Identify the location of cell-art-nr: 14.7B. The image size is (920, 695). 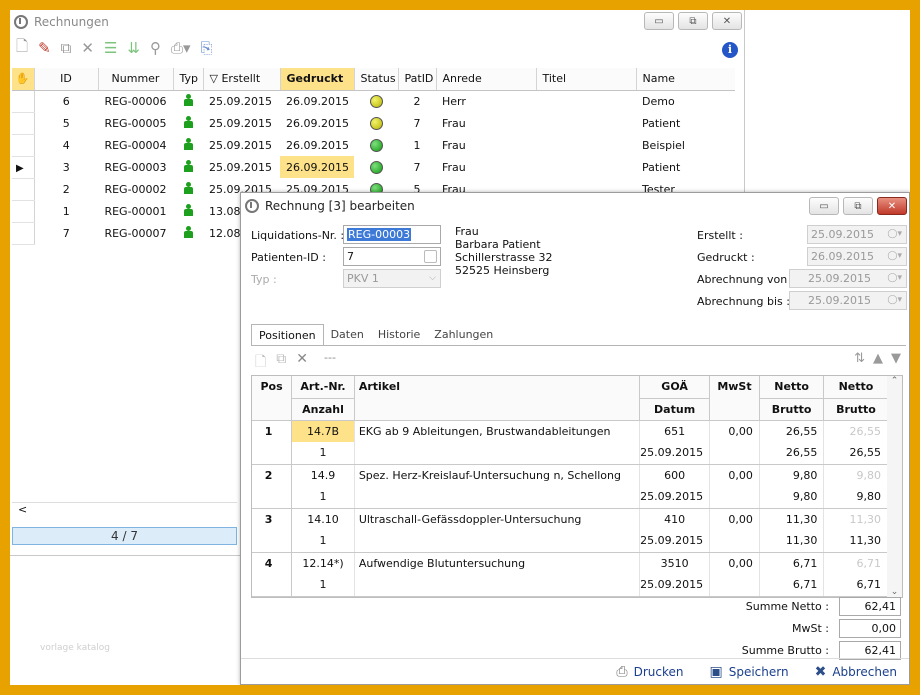
(323, 431).